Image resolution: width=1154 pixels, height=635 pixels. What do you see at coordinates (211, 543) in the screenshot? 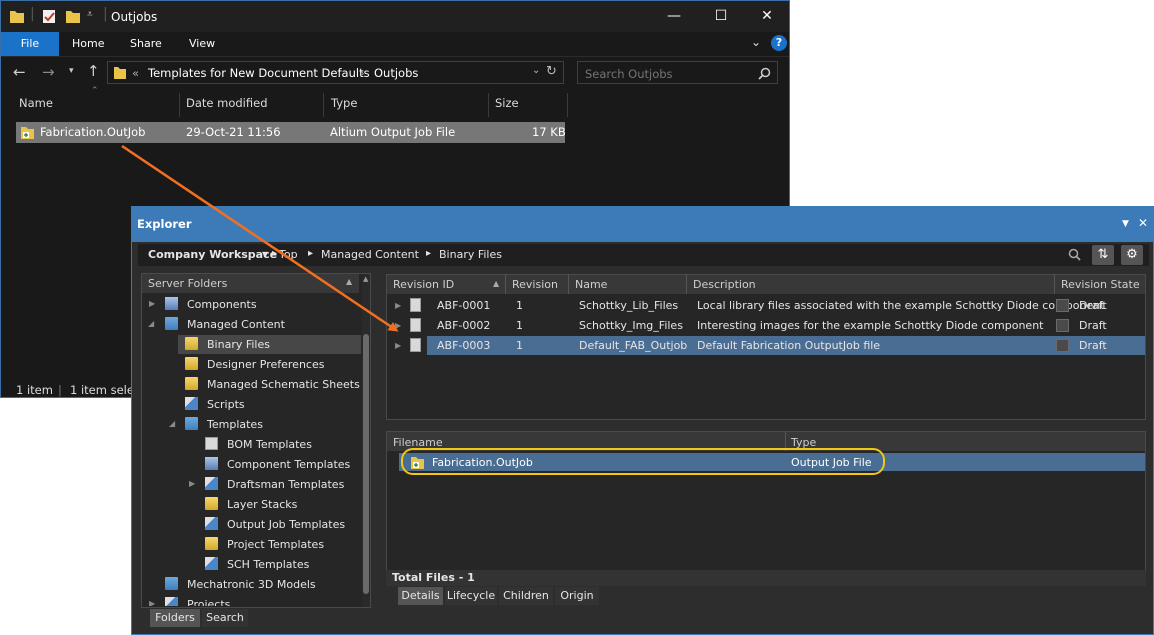
I see `project-template-icon` at bounding box center [211, 543].